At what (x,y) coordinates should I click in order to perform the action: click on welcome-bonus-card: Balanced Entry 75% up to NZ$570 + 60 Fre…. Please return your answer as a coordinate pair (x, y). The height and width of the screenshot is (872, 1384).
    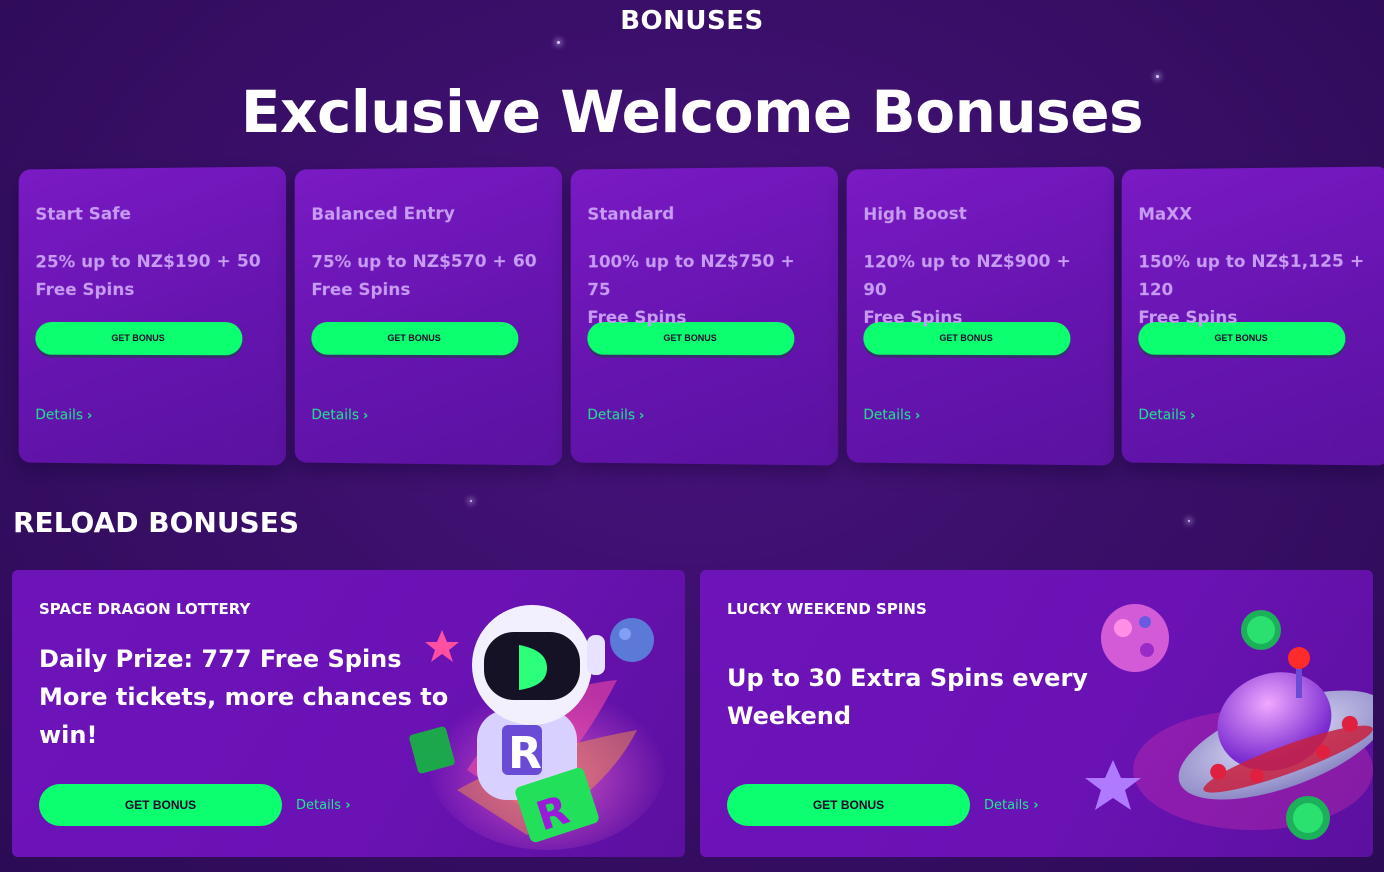
    Looking at the image, I should click on (428, 316).